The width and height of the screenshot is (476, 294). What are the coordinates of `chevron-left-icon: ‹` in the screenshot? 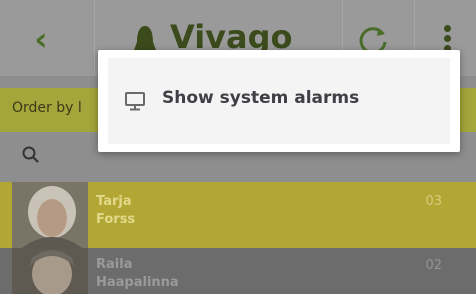 It's located at (41, 39).